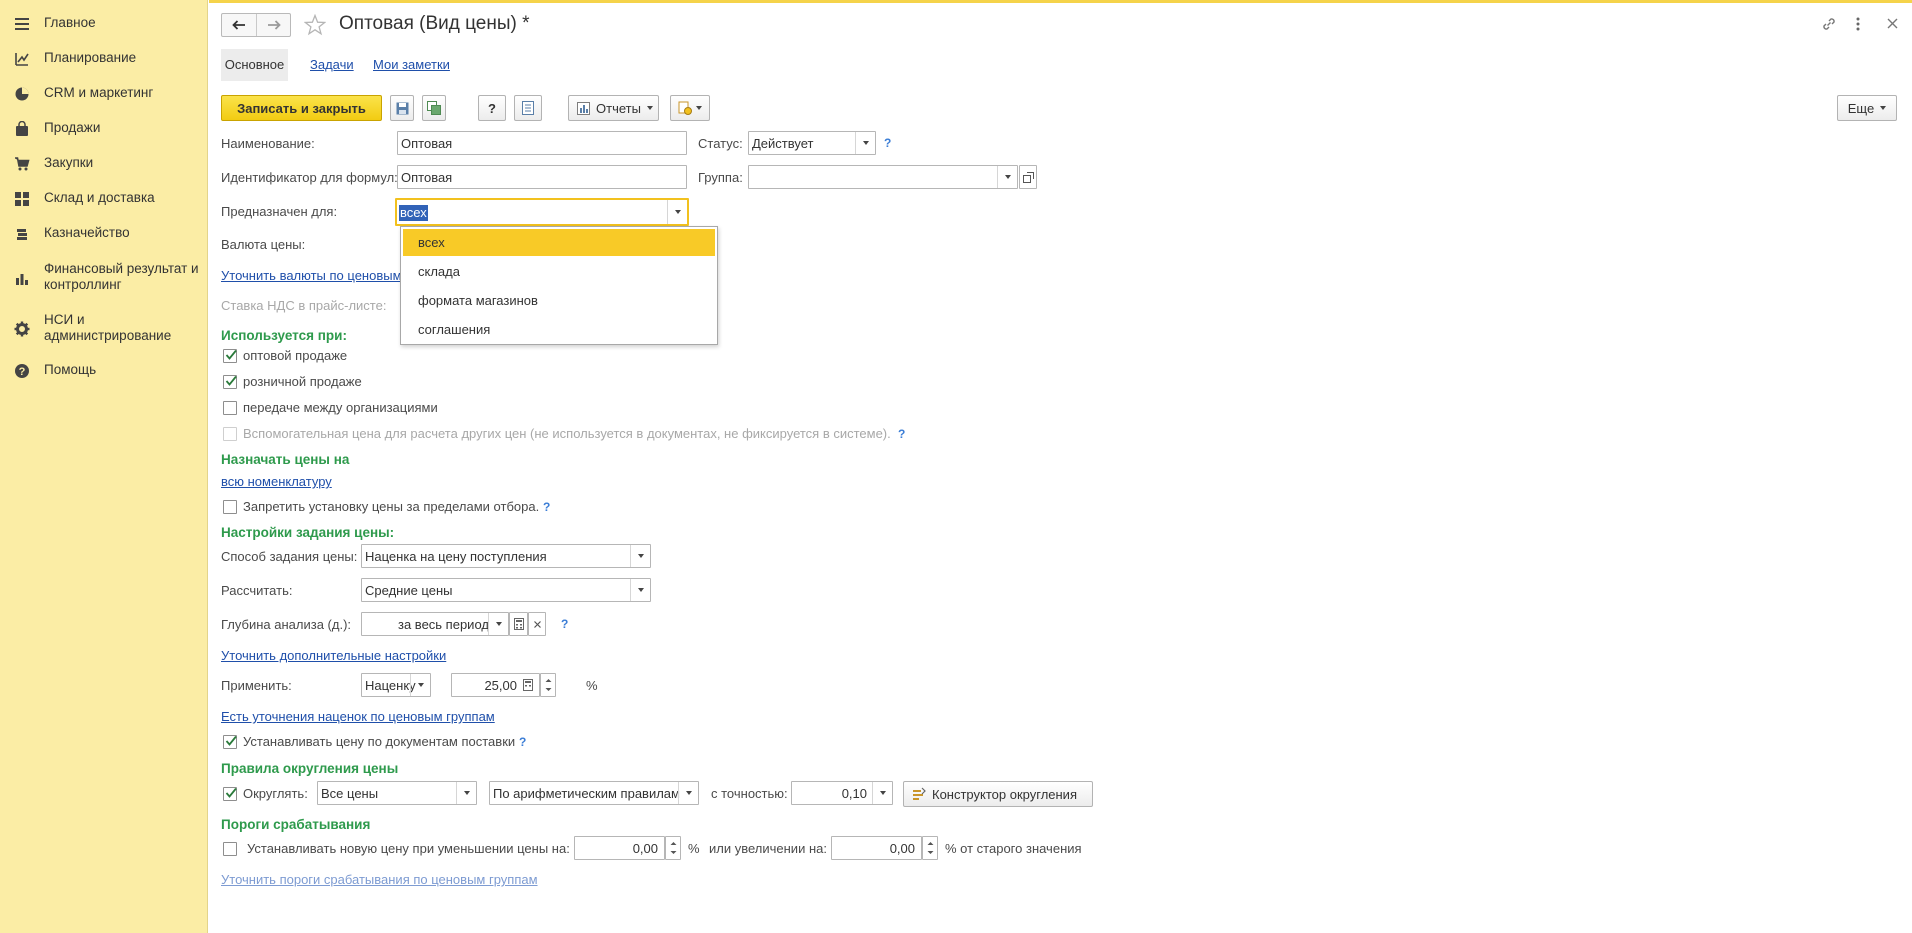 Image resolution: width=1912 pixels, height=933 pixels. I want to click on save-and-close-button: Записать и закрыть, so click(301, 108).